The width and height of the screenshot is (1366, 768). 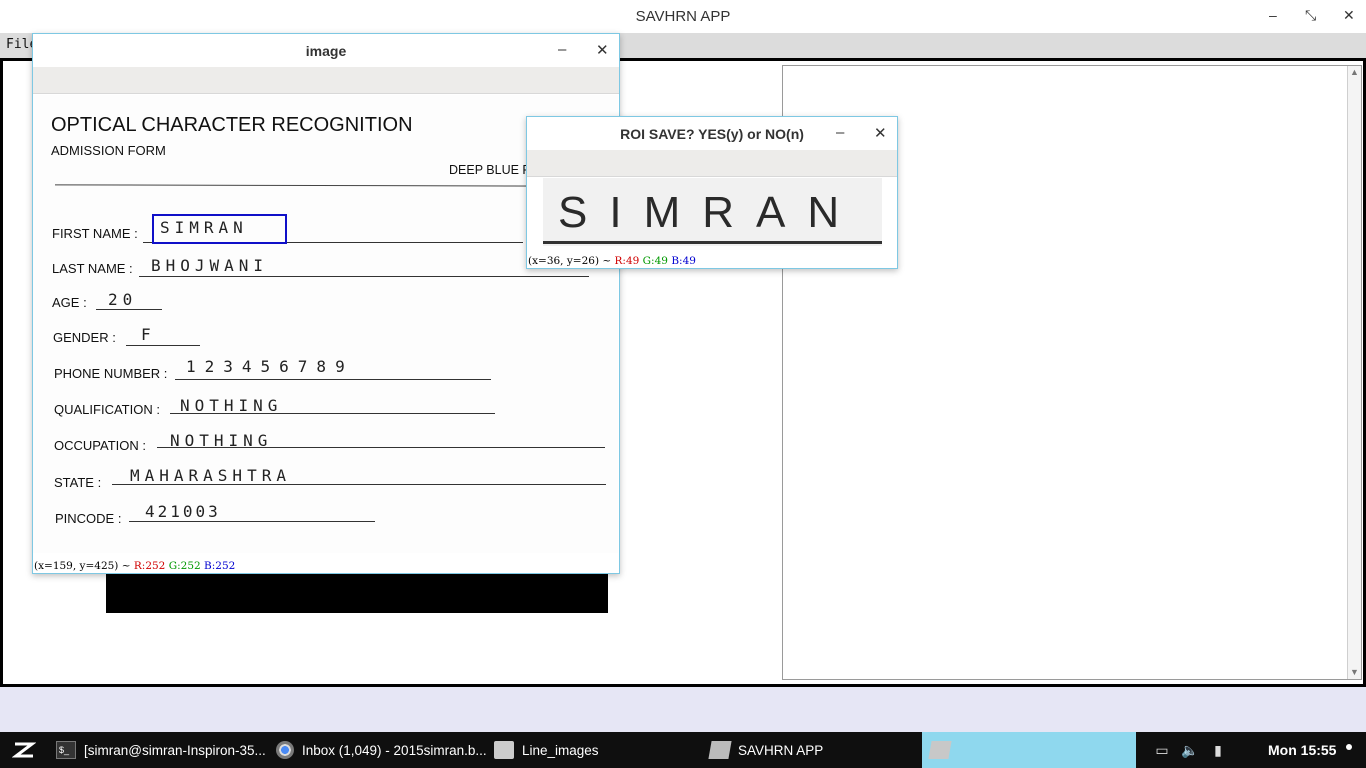 What do you see at coordinates (326, 80) in the screenshot?
I see `image-window-toolbar` at bounding box center [326, 80].